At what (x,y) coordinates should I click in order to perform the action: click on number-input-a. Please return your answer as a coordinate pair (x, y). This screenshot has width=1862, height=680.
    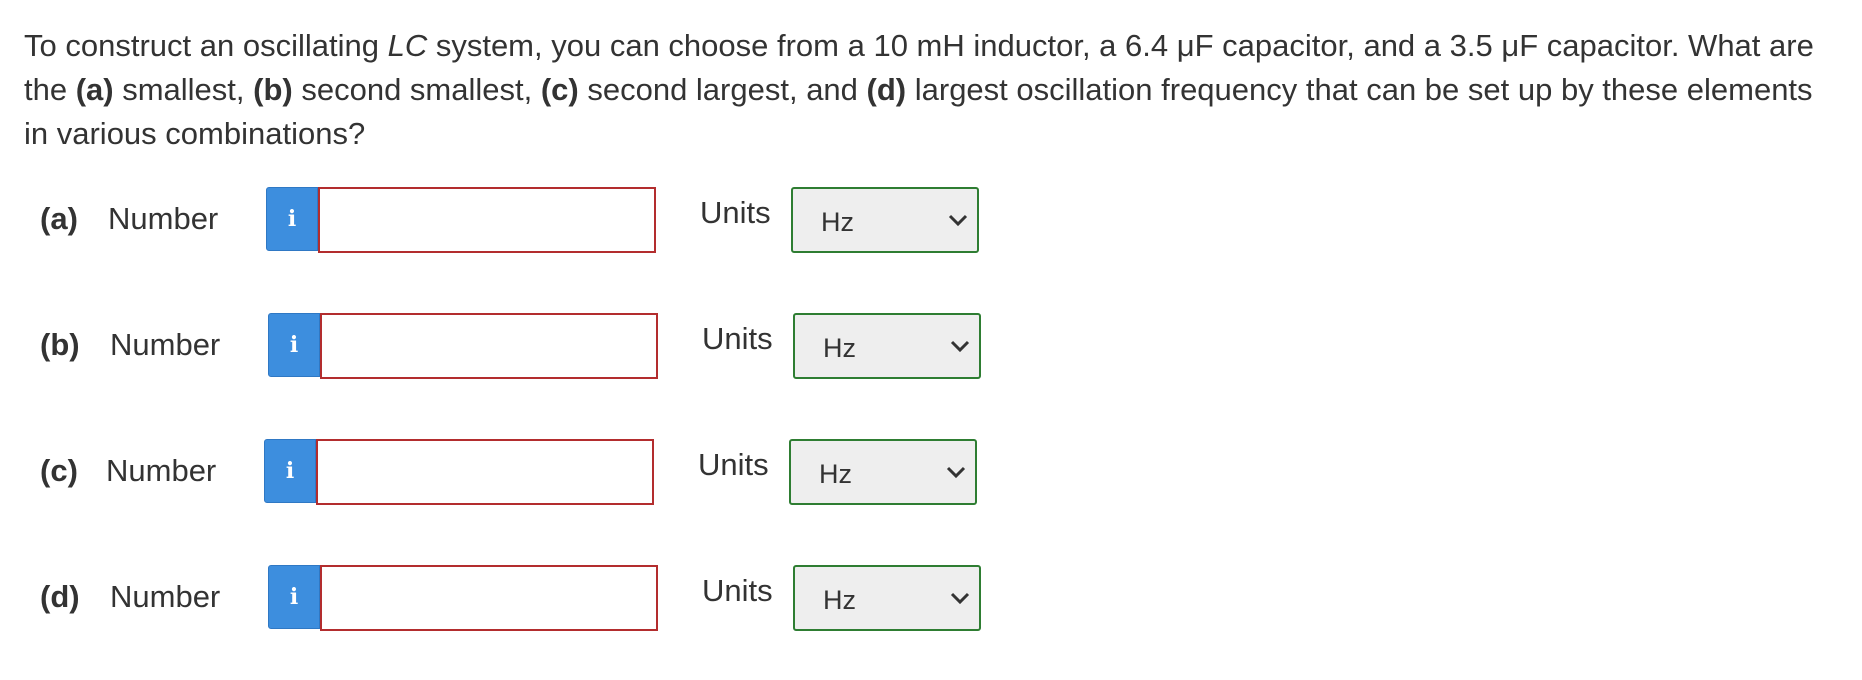
    Looking at the image, I should click on (487, 220).